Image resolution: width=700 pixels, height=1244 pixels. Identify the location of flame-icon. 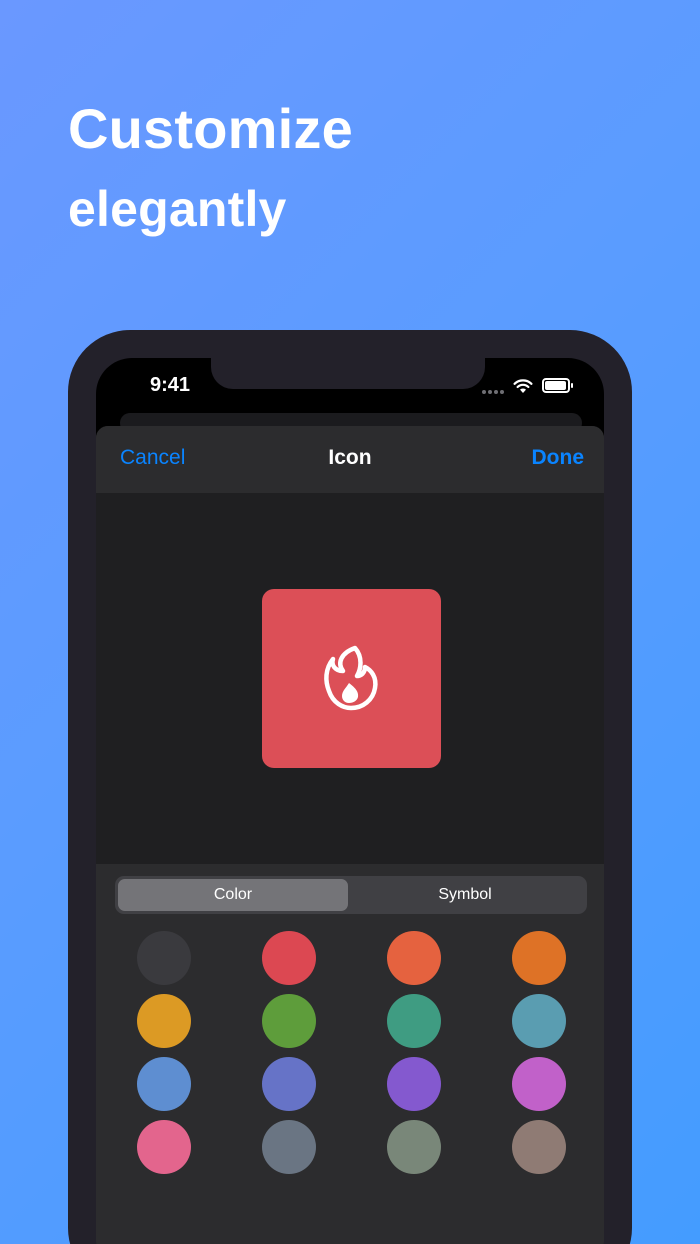
(351, 678).